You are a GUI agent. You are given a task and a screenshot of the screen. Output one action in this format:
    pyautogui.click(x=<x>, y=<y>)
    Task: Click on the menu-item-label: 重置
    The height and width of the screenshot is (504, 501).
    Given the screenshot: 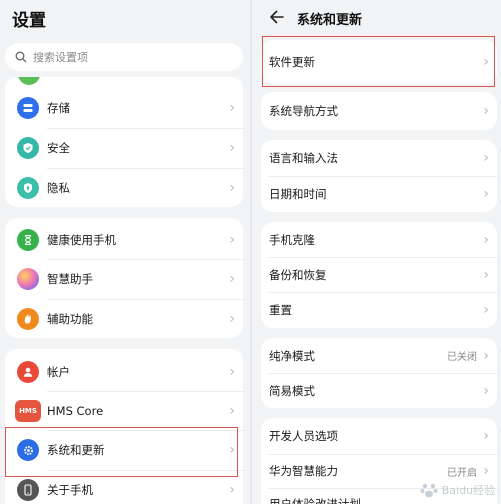 What is the action you would take?
    pyautogui.click(x=280, y=310)
    